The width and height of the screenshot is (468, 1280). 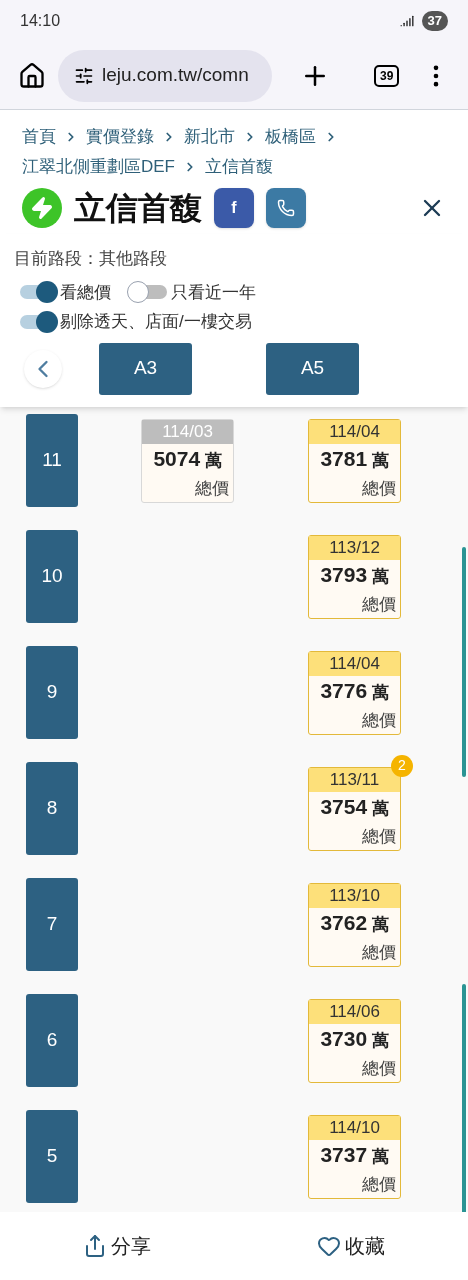 I want to click on price-card: 113/10 3762 萬 總價, so click(x=354, y=924).